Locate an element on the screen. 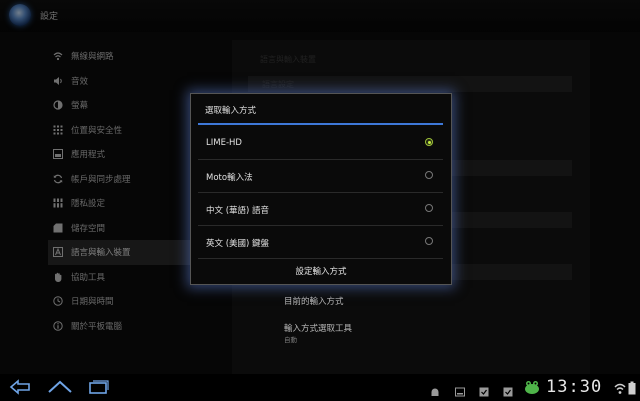 Image resolution: width=640 pixels, height=401 pixels. input-method-selector-item: 輸入方式選取工具 is located at coordinates (318, 328).